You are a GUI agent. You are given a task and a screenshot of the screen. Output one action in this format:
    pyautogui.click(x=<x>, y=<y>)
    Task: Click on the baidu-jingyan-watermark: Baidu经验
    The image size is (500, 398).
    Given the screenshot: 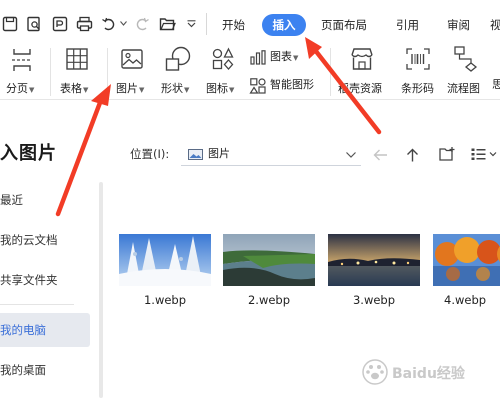 What is the action you would take?
    pyautogui.click(x=427, y=373)
    